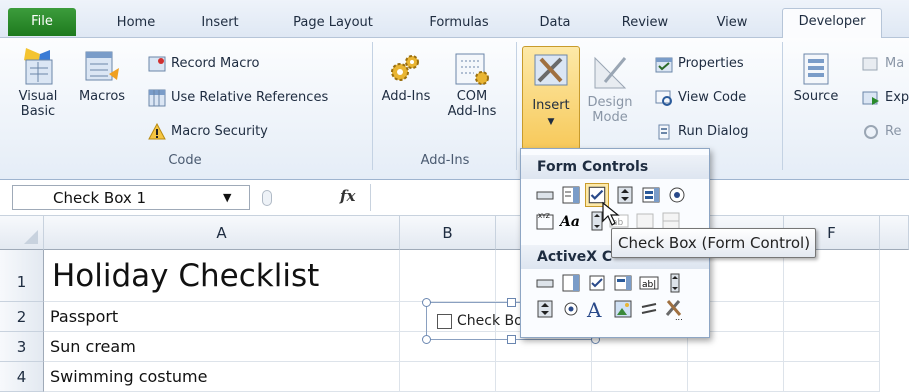 The height and width of the screenshot is (392, 909). What do you see at coordinates (102, 66) in the screenshot?
I see `macros-icon` at bounding box center [102, 66].